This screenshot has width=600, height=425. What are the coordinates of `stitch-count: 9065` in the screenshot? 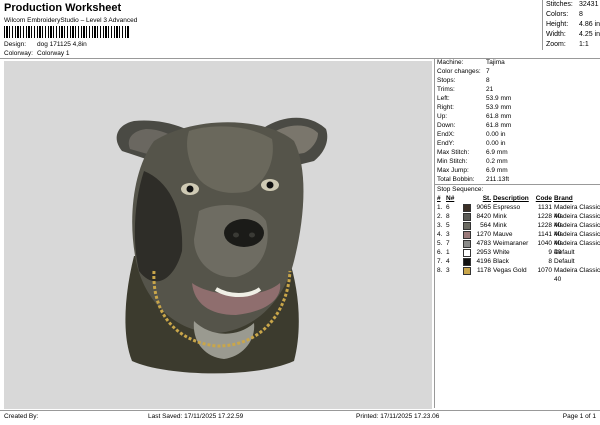 It's located at (483, 207).